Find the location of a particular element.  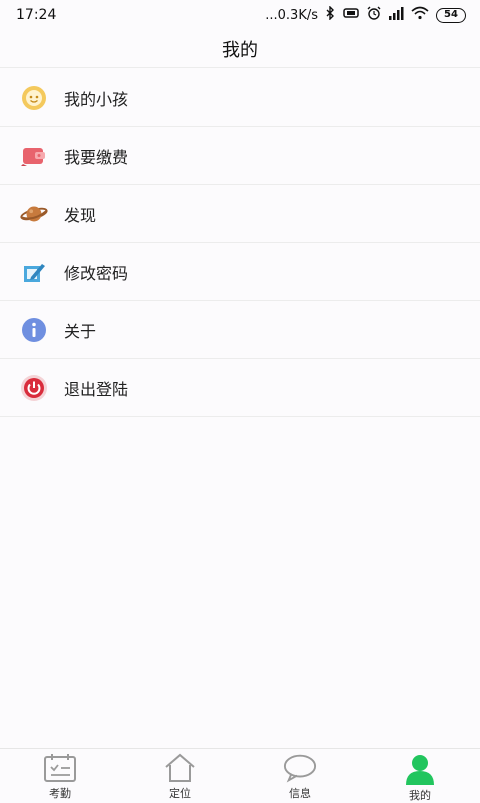

page-header: 我的 is located at coordinates (240, 49).